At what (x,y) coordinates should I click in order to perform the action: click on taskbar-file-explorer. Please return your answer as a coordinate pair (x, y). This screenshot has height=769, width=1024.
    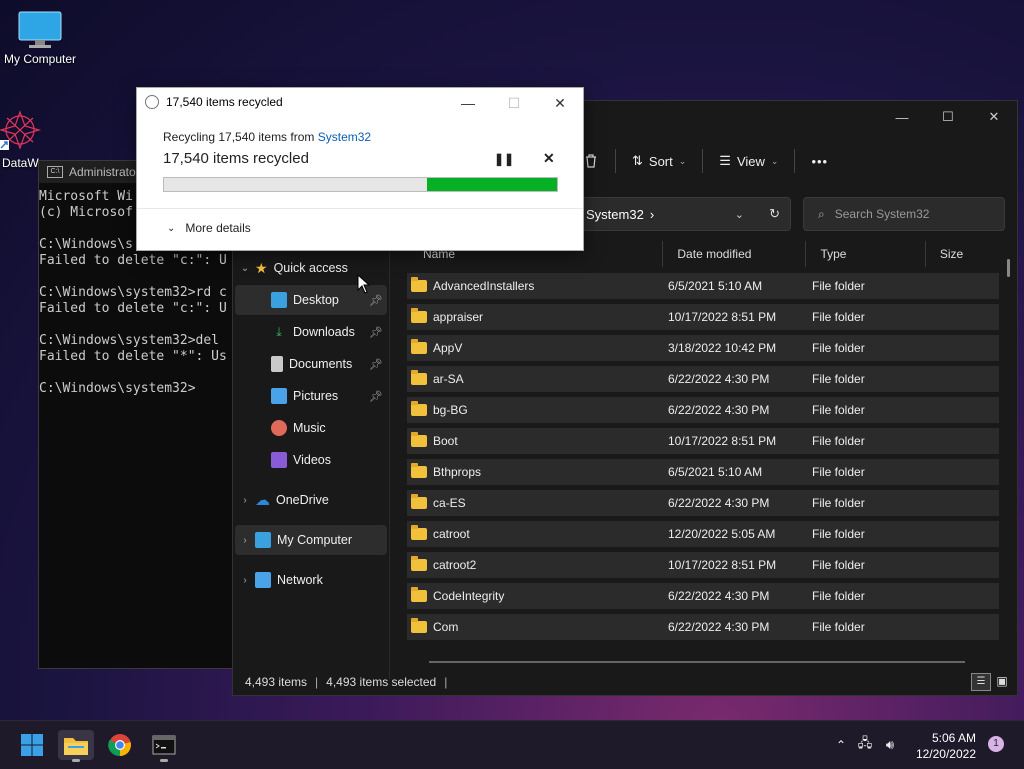
    Looking at the image, I should click on (76, 746).